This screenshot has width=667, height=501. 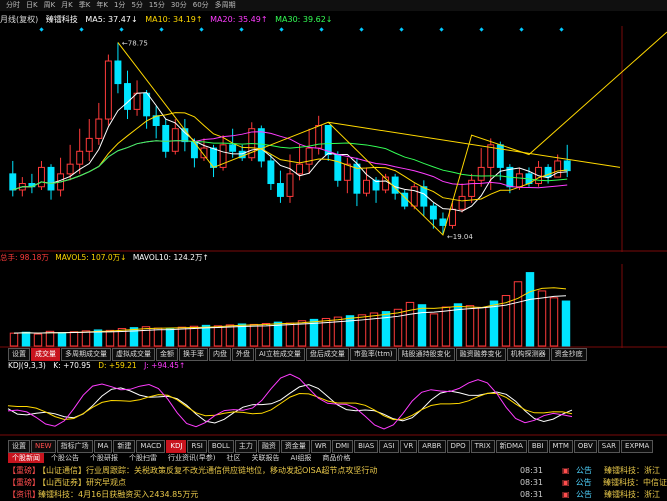 I want to click on period-tab: 分时, so click(x=13, y=5).